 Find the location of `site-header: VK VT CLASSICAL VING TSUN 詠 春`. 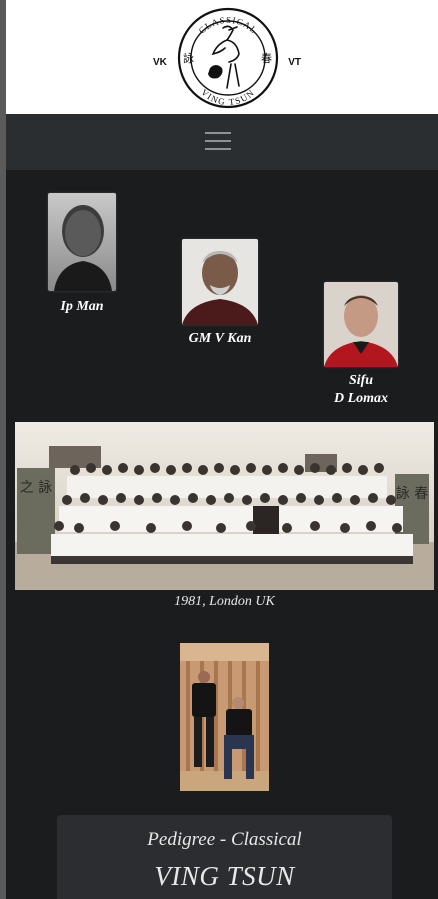

site-header: VK VT CLASSICAL VING TSUN 詠 春 is located at coordinates (222, 57).